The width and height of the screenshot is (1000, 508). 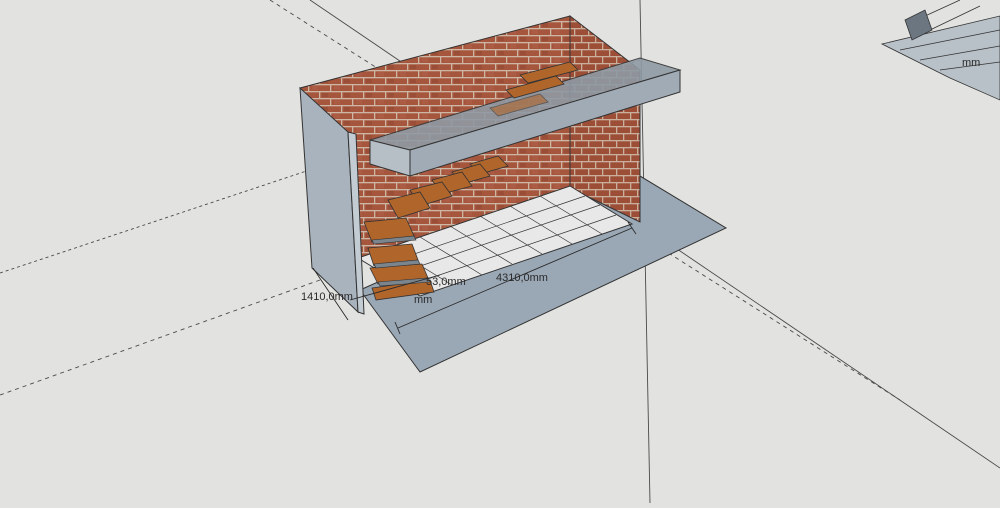 I want to click on width-dimension-label: 1410,0mm, so click(x=327, y=297).